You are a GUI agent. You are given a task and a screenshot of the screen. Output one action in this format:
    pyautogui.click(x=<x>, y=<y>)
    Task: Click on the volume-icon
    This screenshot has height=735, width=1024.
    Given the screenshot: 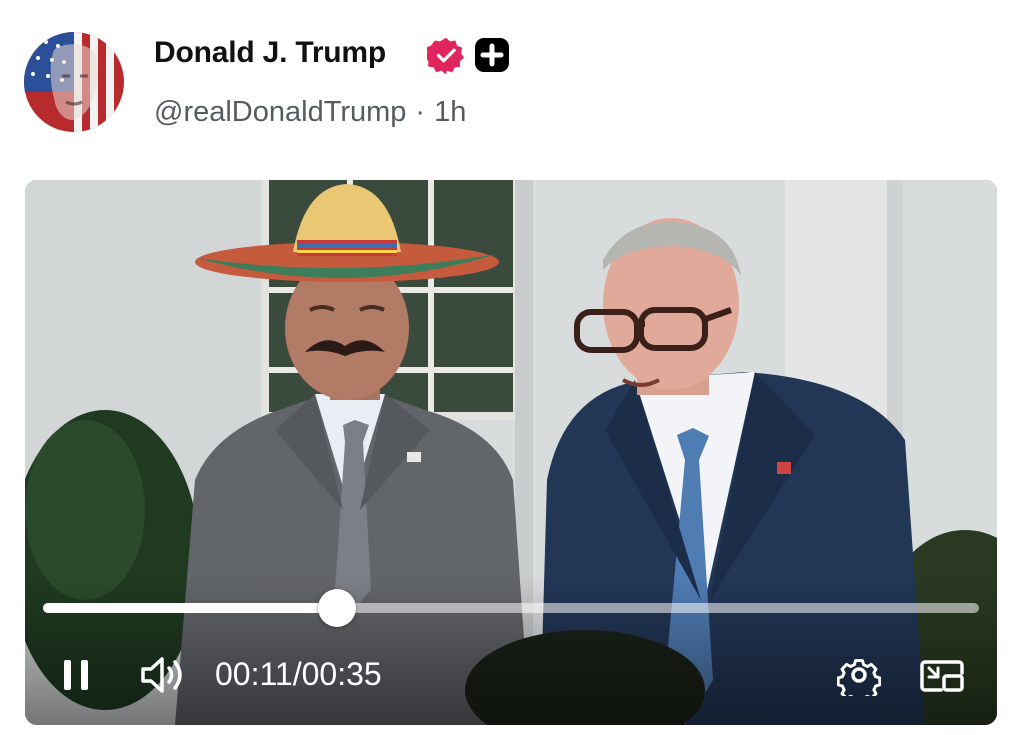 What is the action you would take?
    pyautogui.click(x=163, y=675)
    